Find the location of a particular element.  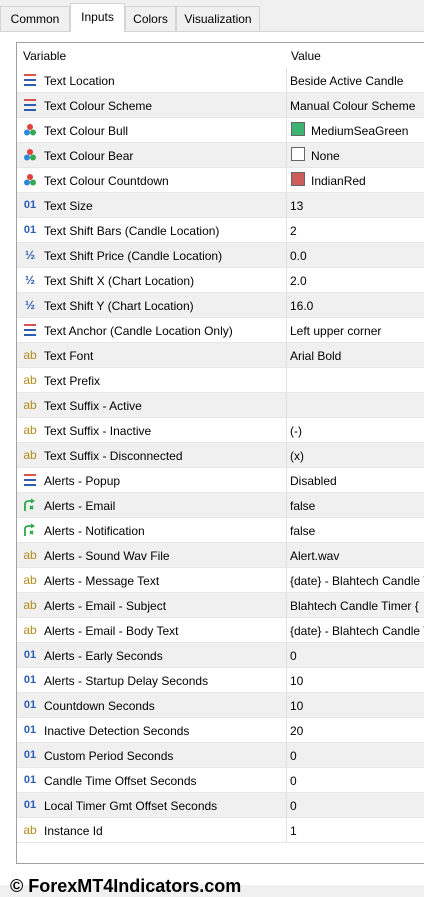

row-variable-name: Text Prefix is located at coordinates (72, 381).